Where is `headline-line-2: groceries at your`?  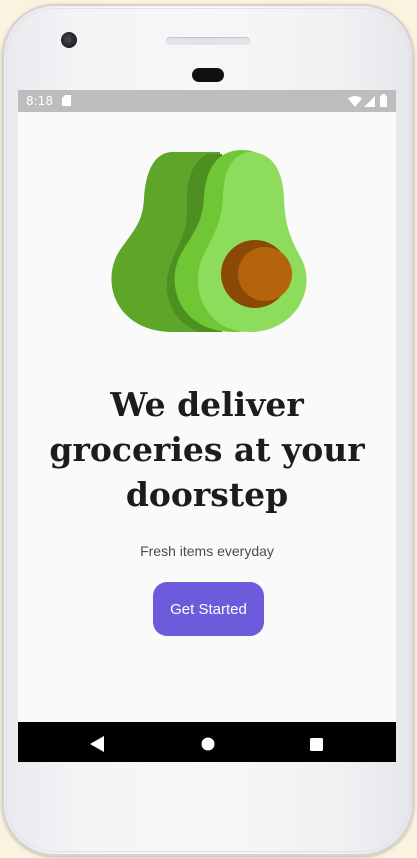 headline-line-2: groceries at your is located at coordinates (207, 449).